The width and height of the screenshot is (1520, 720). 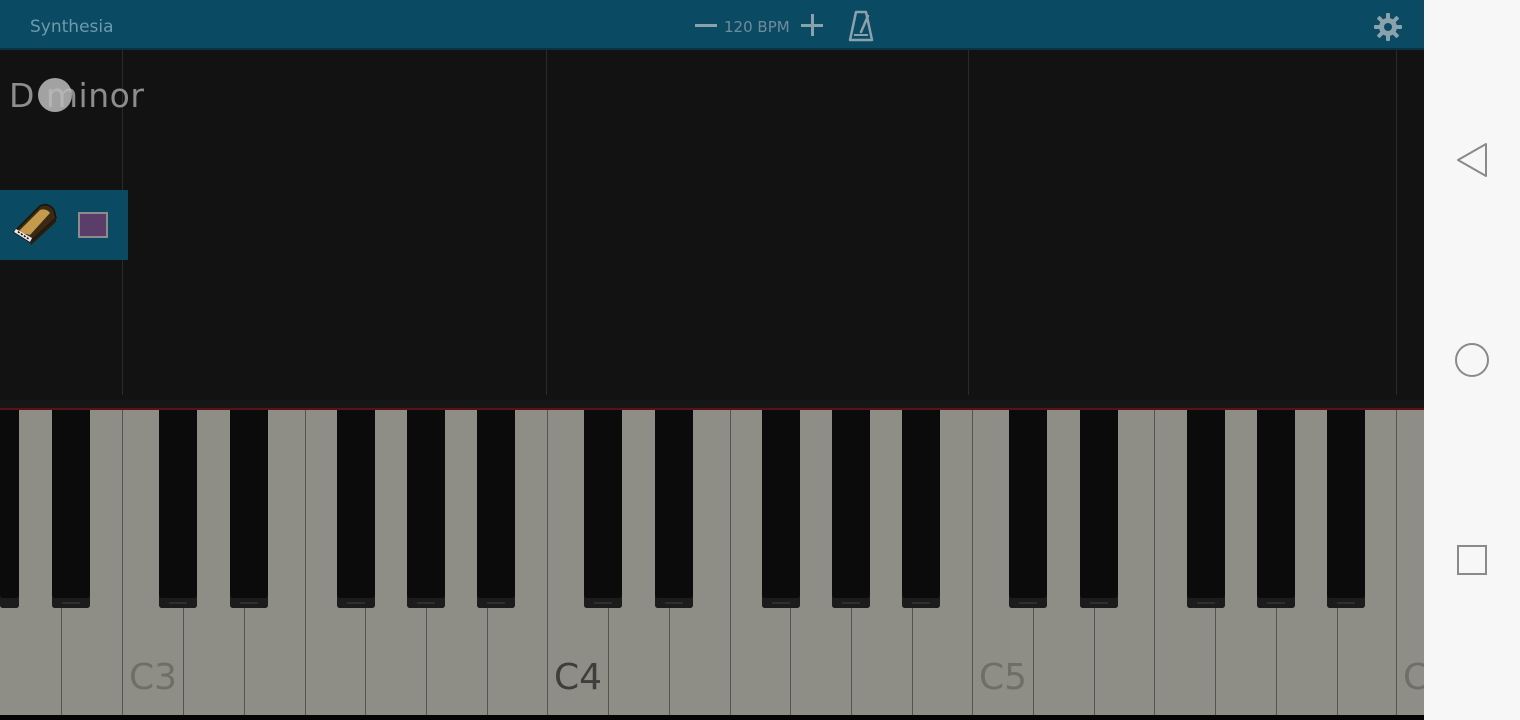 I want to click on piano-icon, so click(x=35, y=224).